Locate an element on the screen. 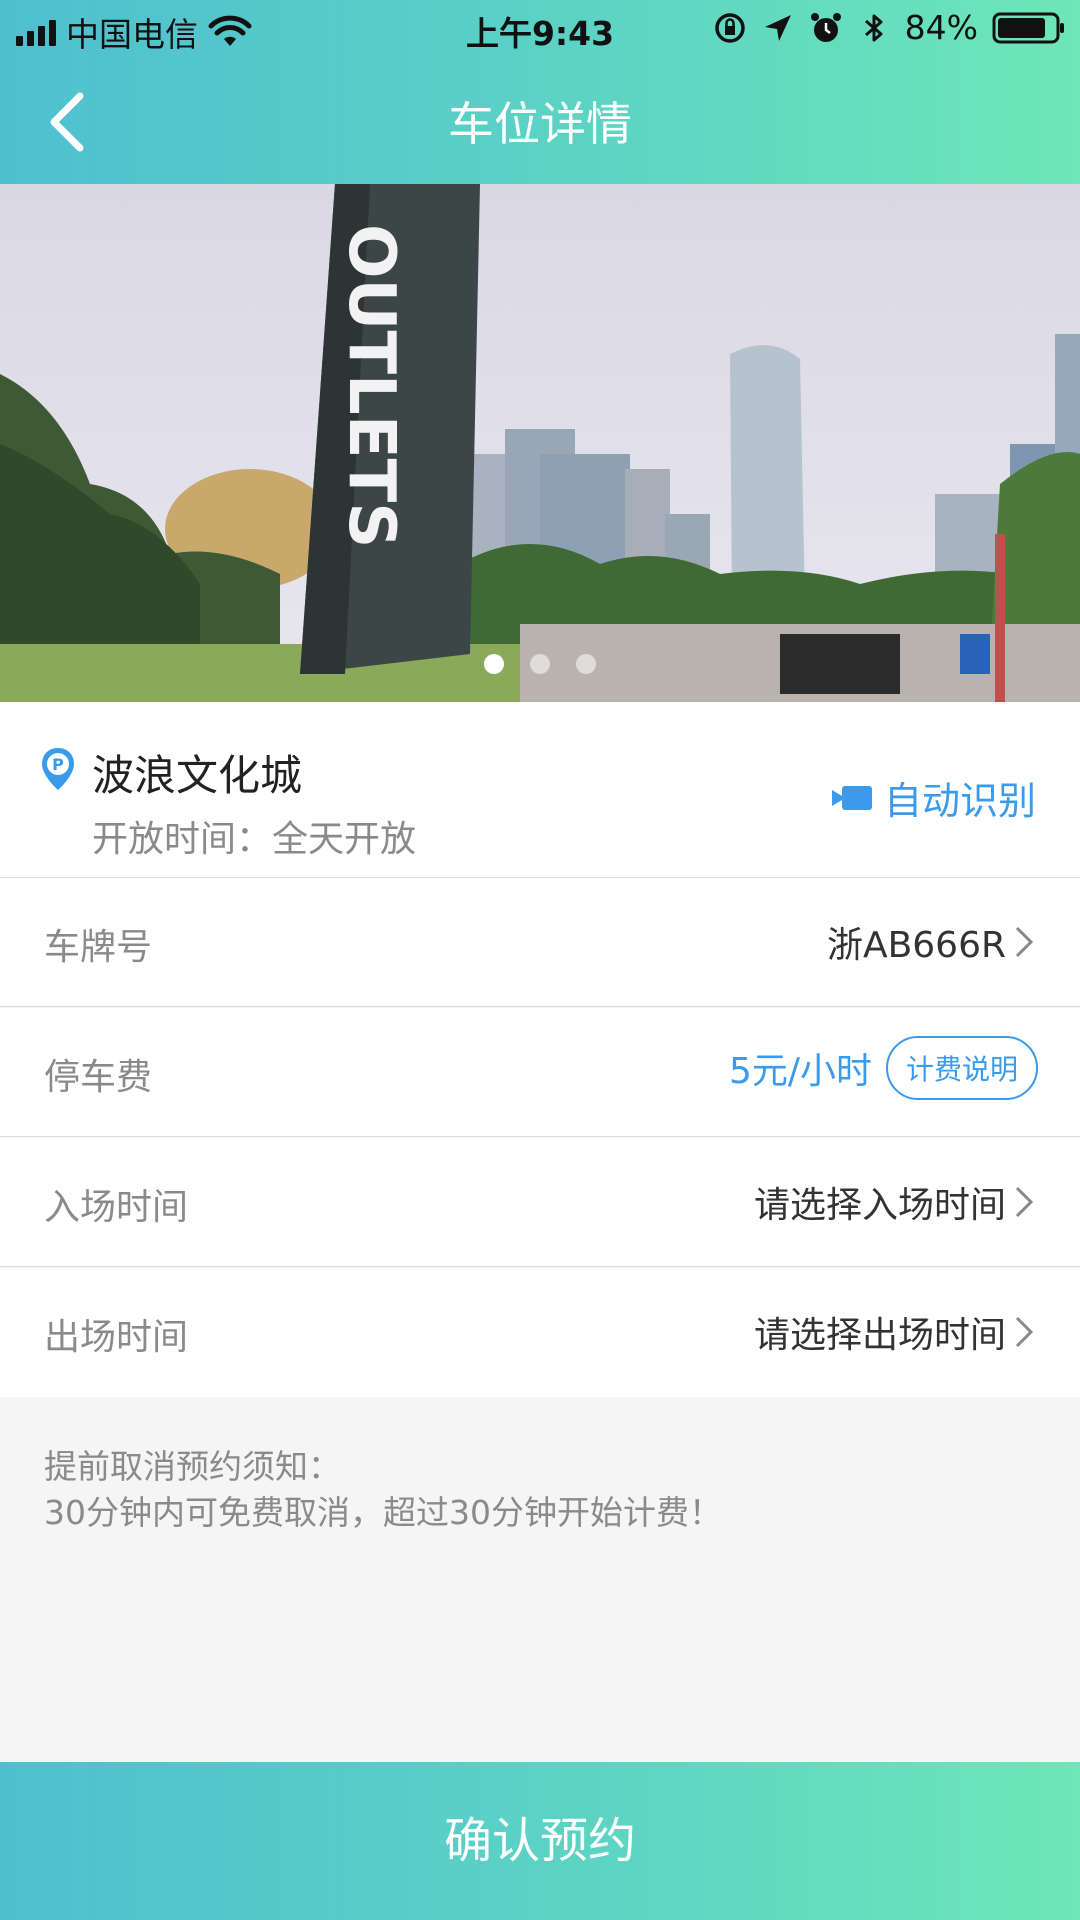 This screenshot has height=1920, width=1080. battery-percent: 84% is located at coordinates (941, 27).